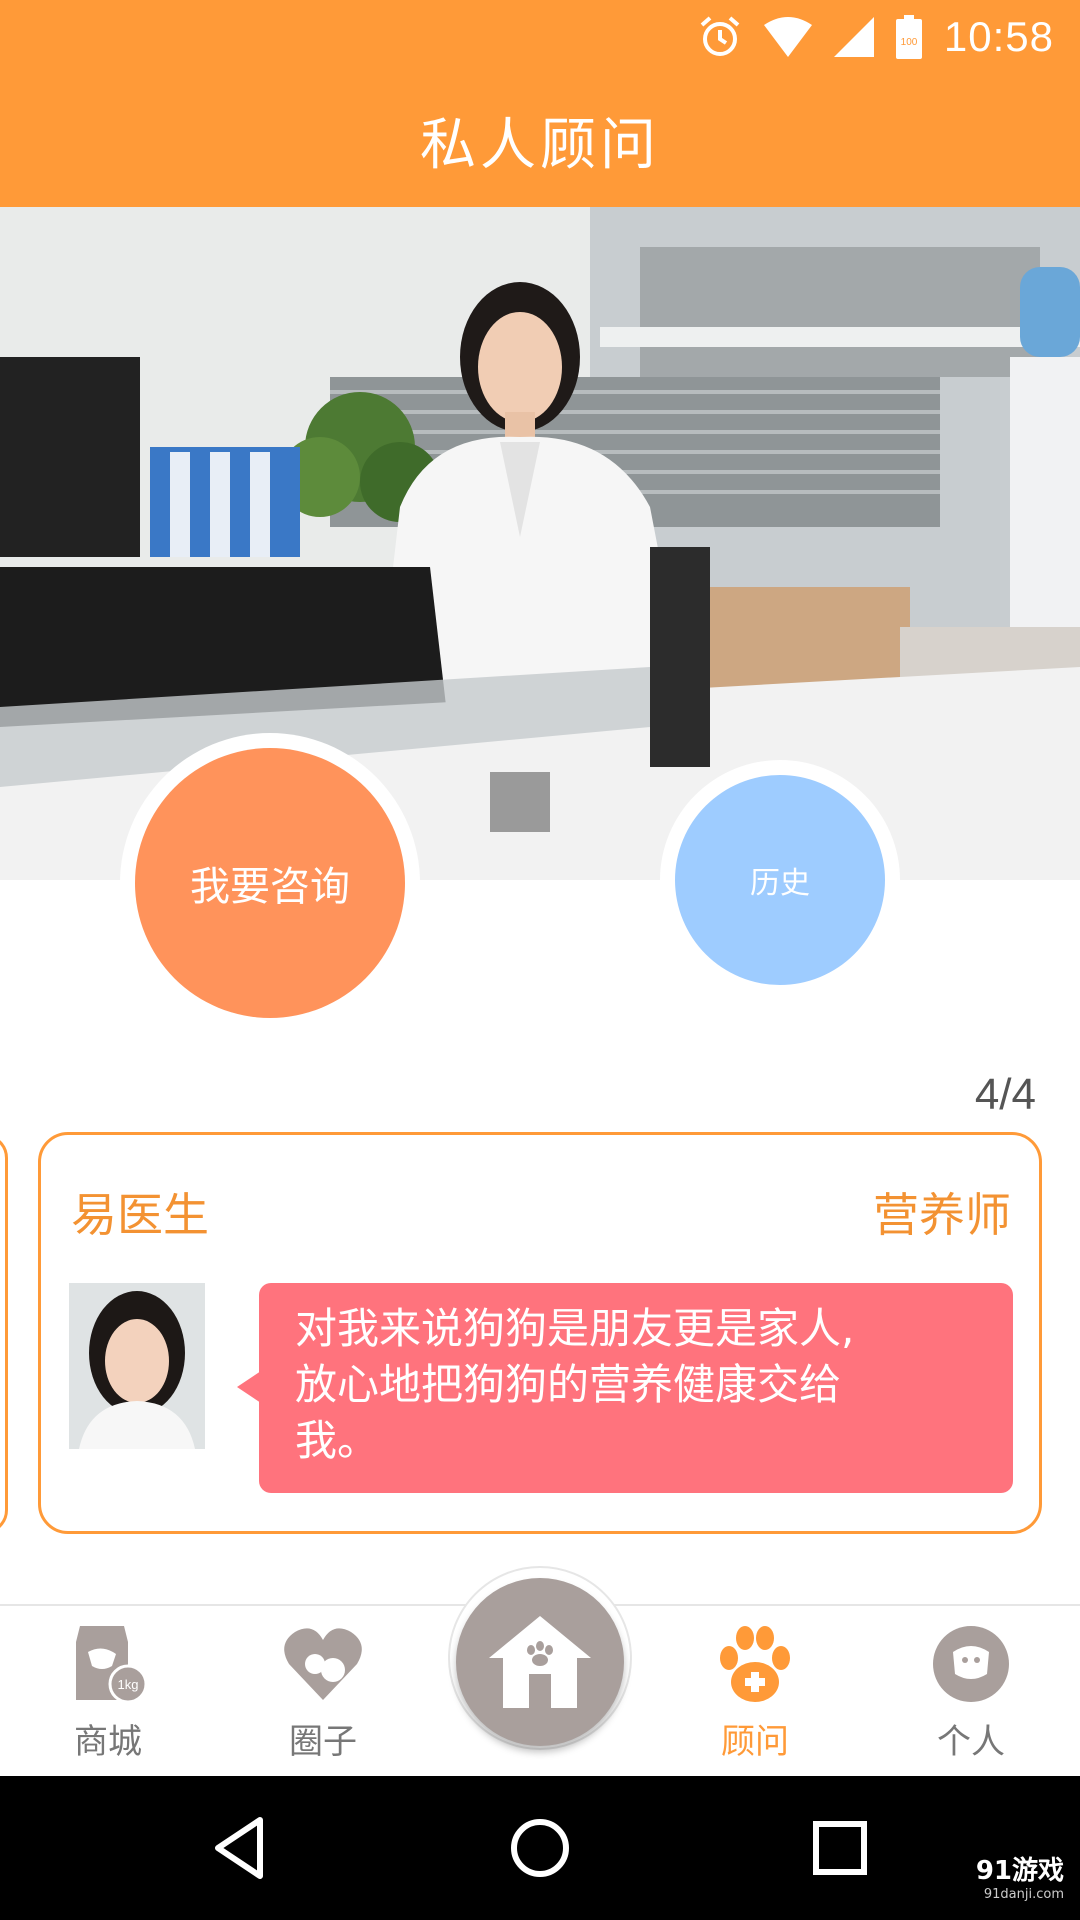  I want to click on svg-text: 1kg, so click(128, 1684).